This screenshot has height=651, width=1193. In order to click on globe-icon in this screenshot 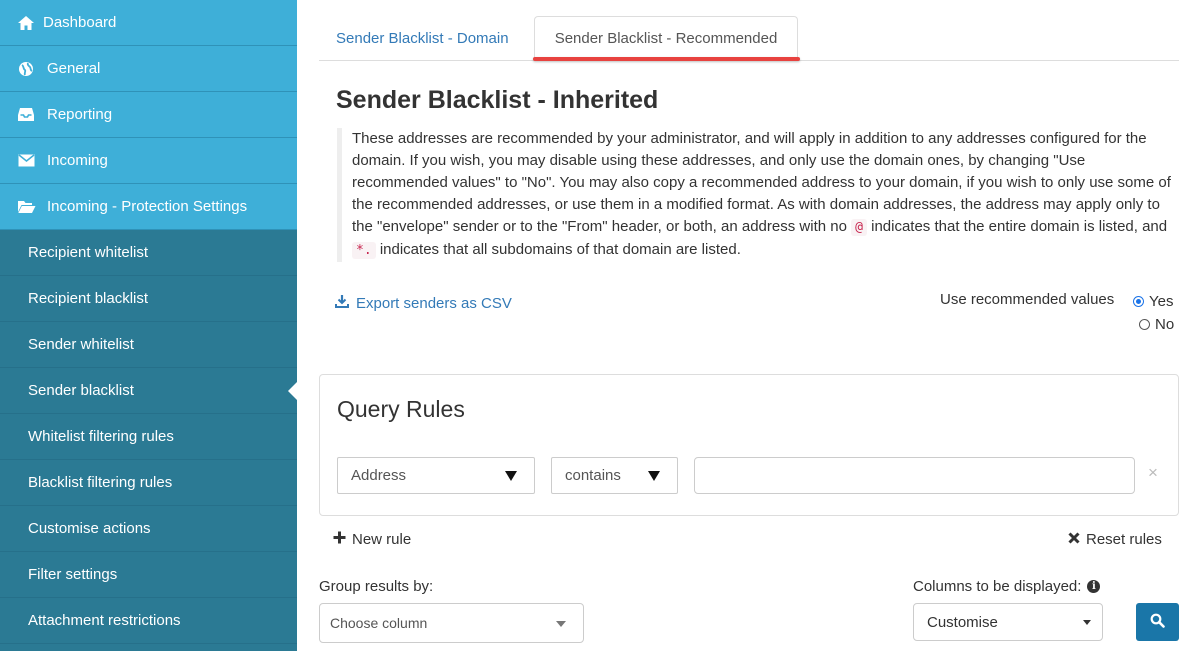, I will do `click(26, 69)`.